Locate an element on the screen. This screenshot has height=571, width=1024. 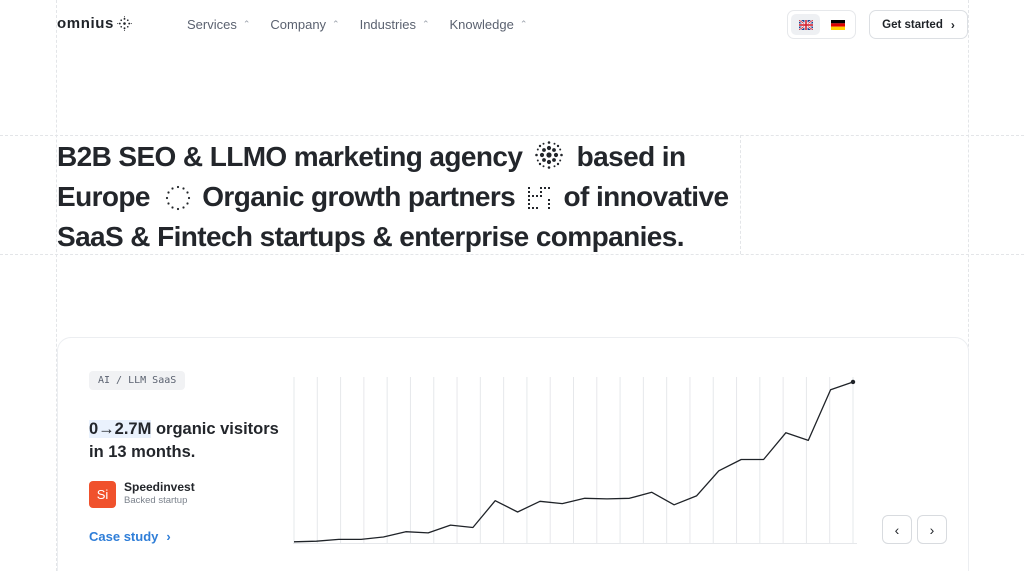
guide-line-top is located at coordinates (512, 135).